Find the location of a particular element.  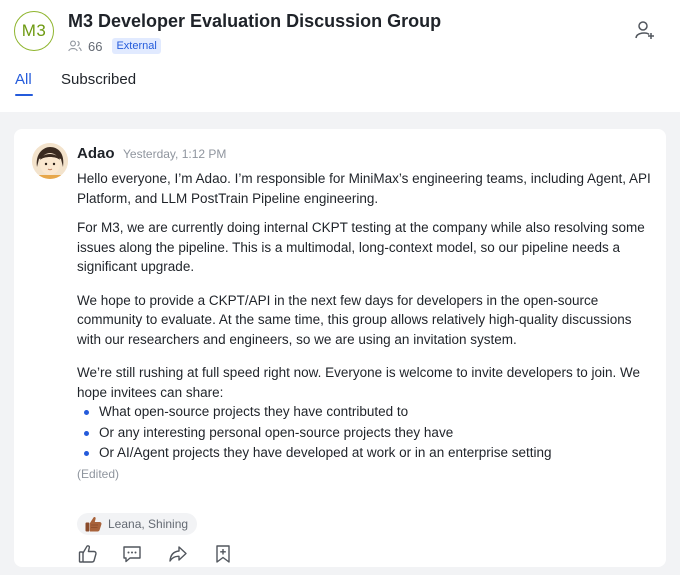

group-avatar-text: M3 is located at coordinates (34, 30).